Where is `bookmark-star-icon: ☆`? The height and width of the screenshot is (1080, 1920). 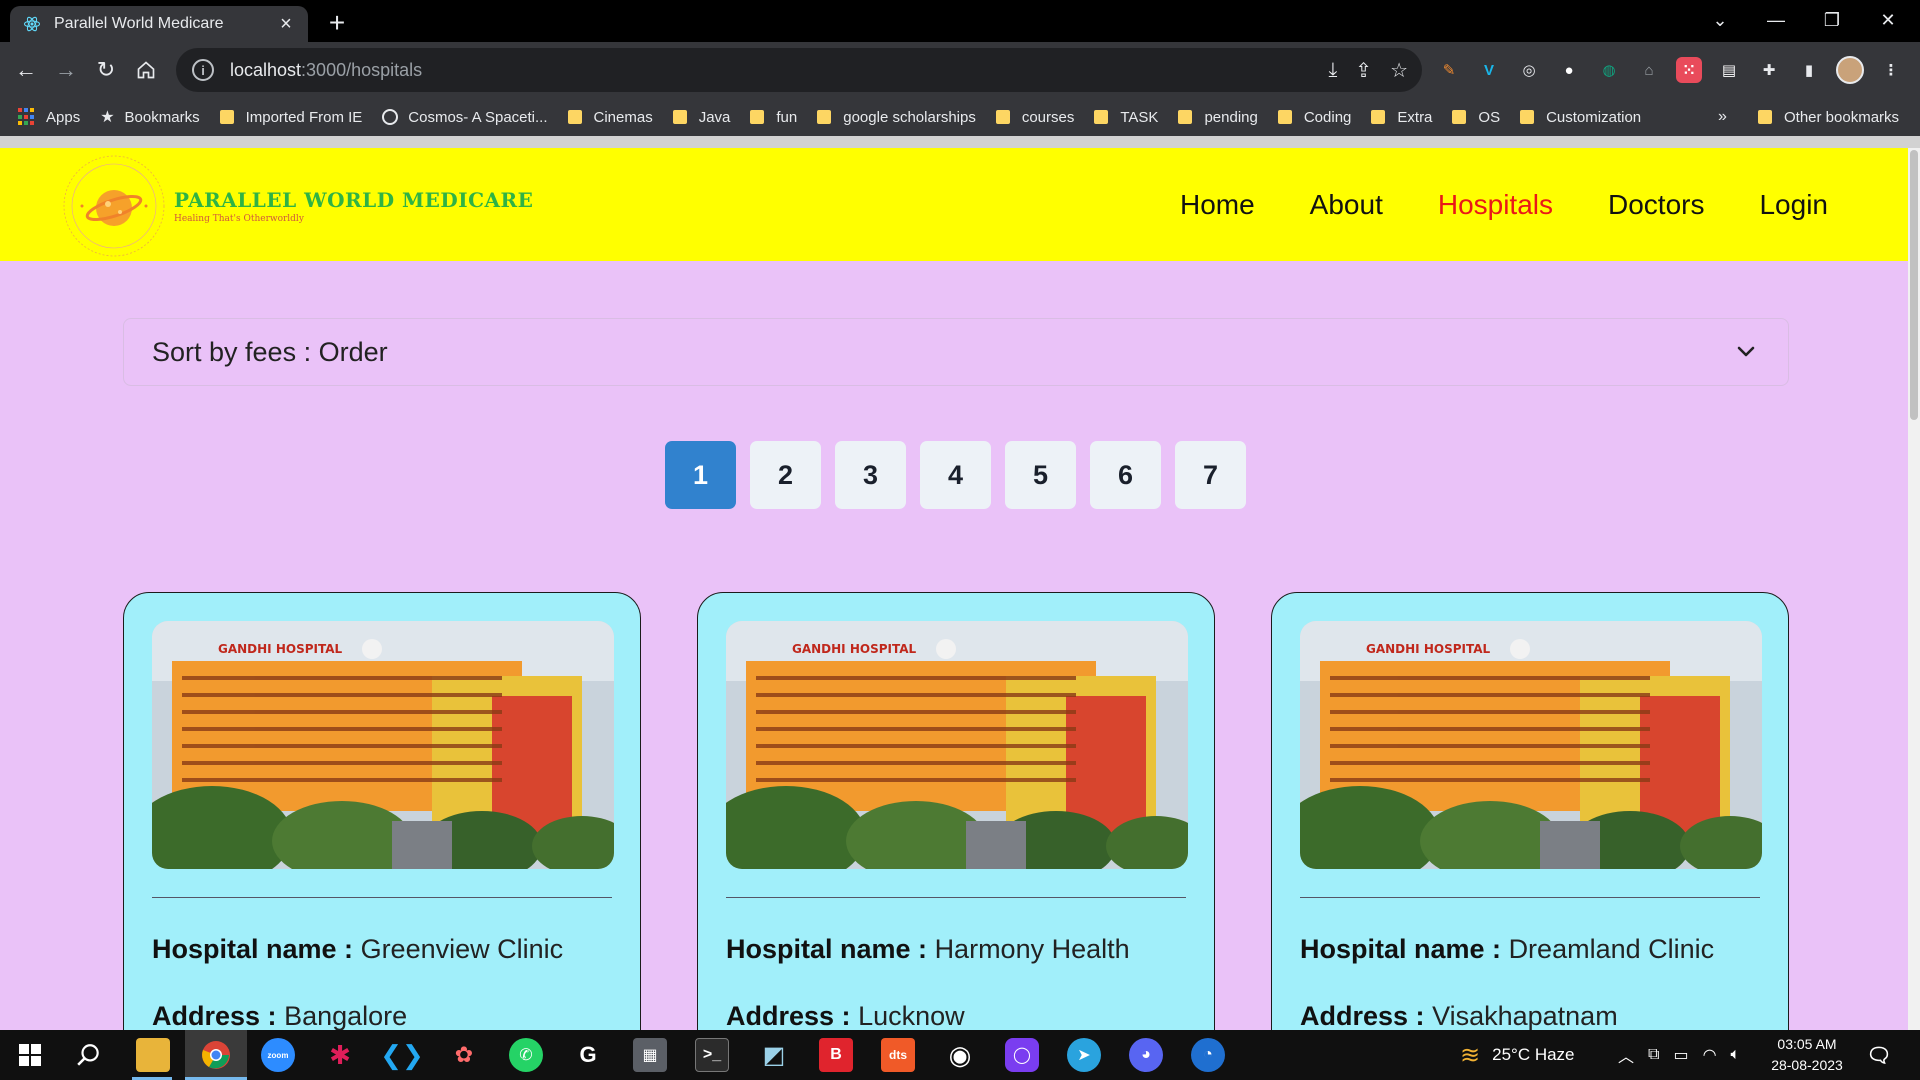 bookmark-star-icon: ☆ is located at coordinates (1399, 70).